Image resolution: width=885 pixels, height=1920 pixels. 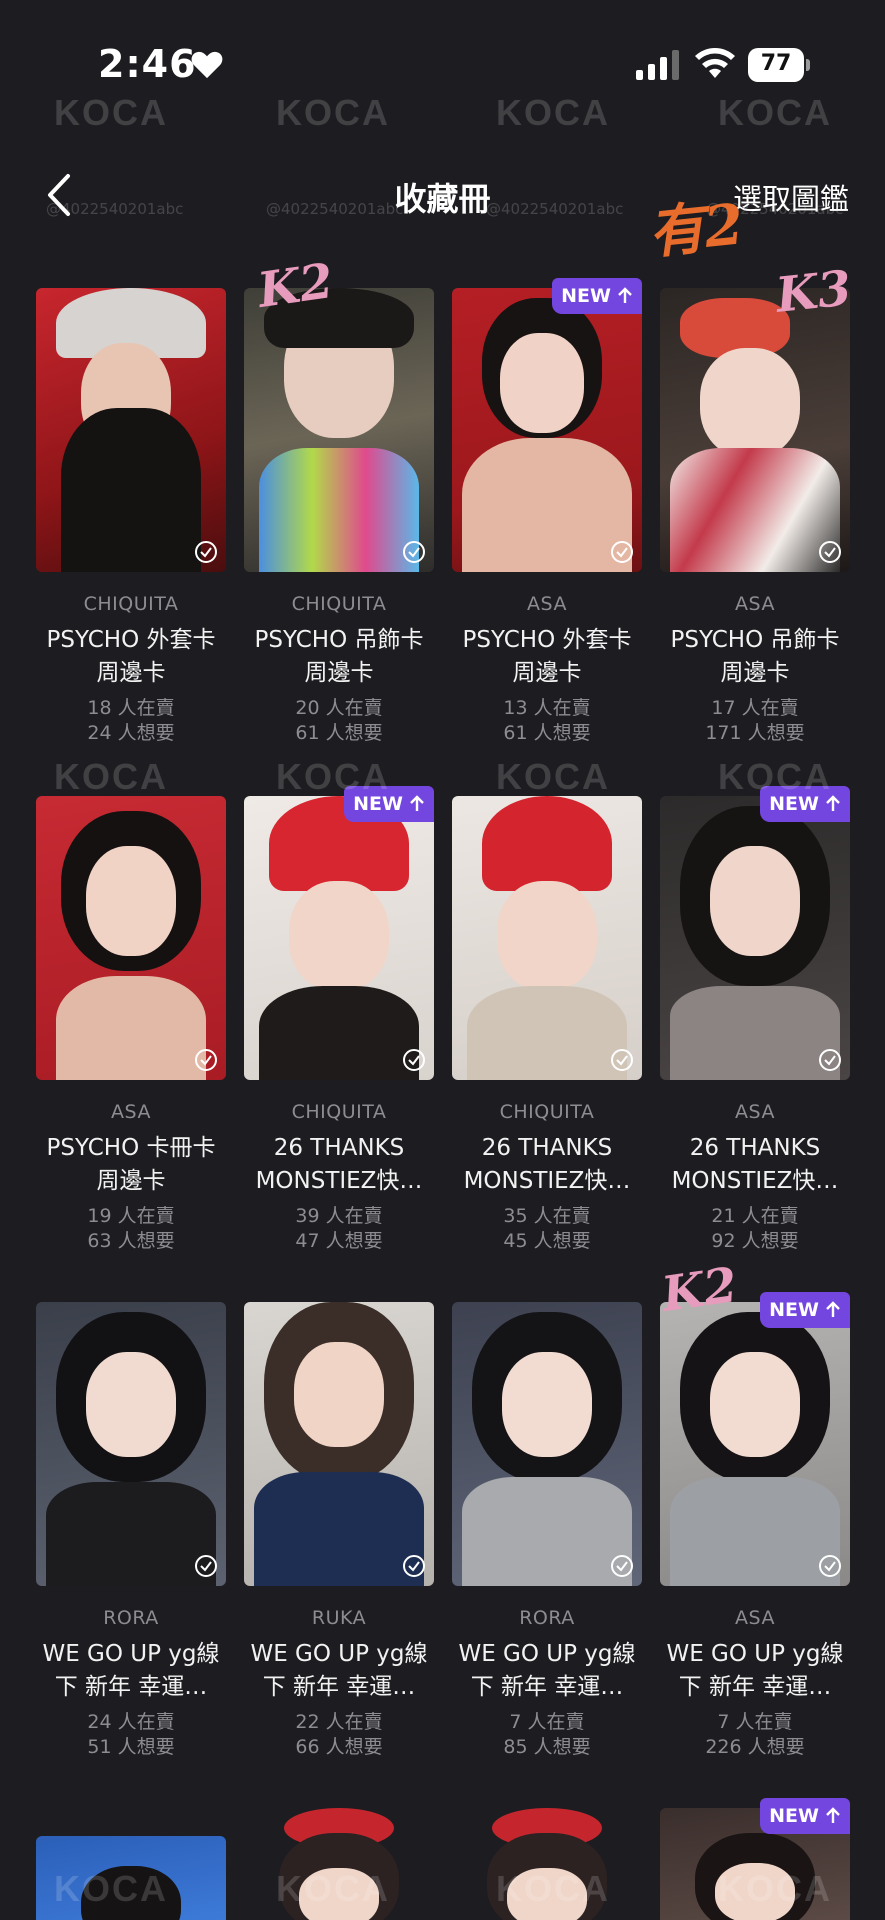 I want to click on card-stats: 19 人在賣 63 人想要, so click(x=131, y=1228).